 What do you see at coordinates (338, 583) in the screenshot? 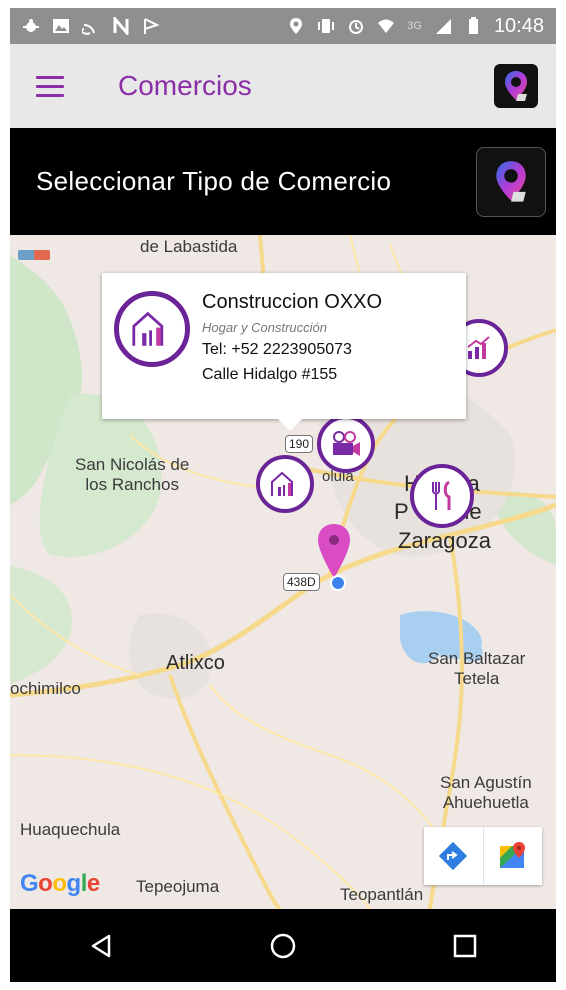
I see `user-location-dot` at bounding box center [338, 583].